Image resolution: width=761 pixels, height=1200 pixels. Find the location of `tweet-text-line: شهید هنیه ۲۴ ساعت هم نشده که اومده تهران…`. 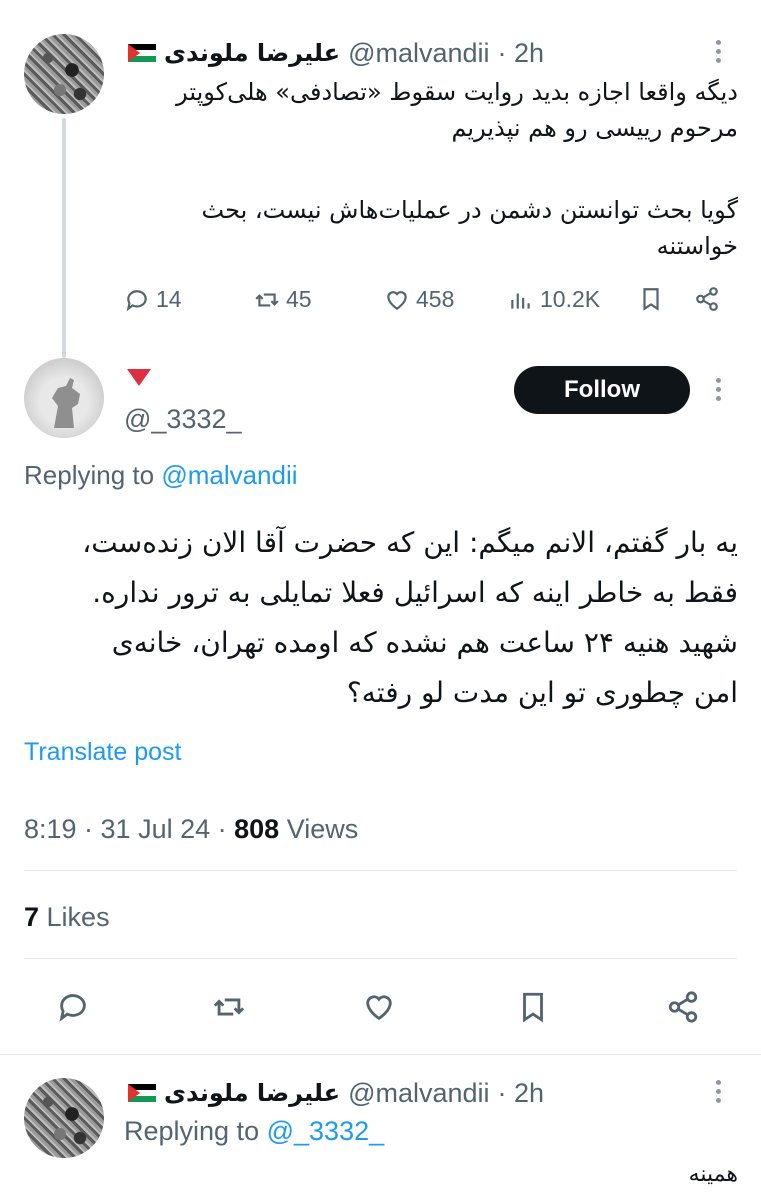

tweet-text-line: شهید هنیه ۲۴ ساعت هم نشده که اومده تهران… is located at coordinates (424, 642).